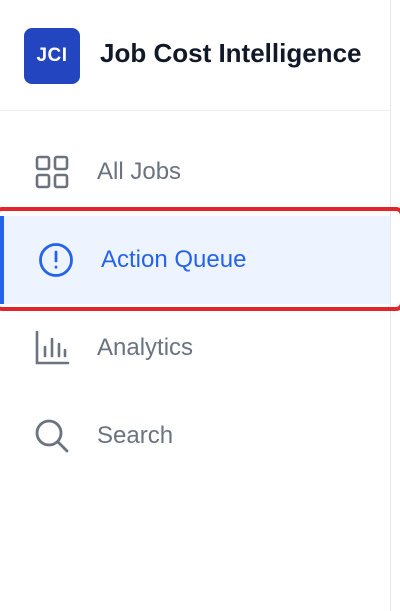  I want to click on sidebar-item-analytics: Analytics, so click(195, 348).